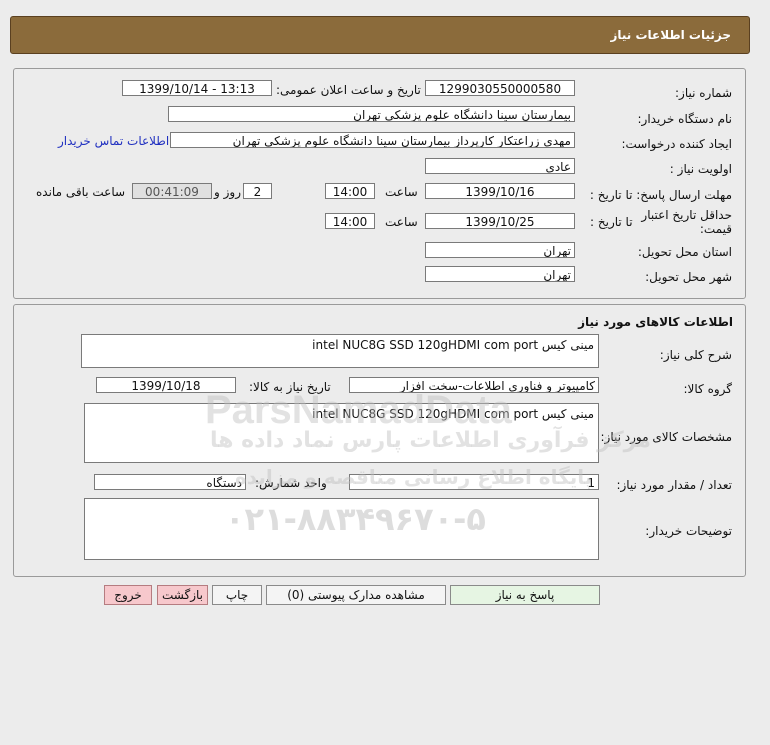 The image size is (770, 745). I want to click on deadline-label: مهلت ارسال پاسخ: تا تاریخ :, so click(660, 195).